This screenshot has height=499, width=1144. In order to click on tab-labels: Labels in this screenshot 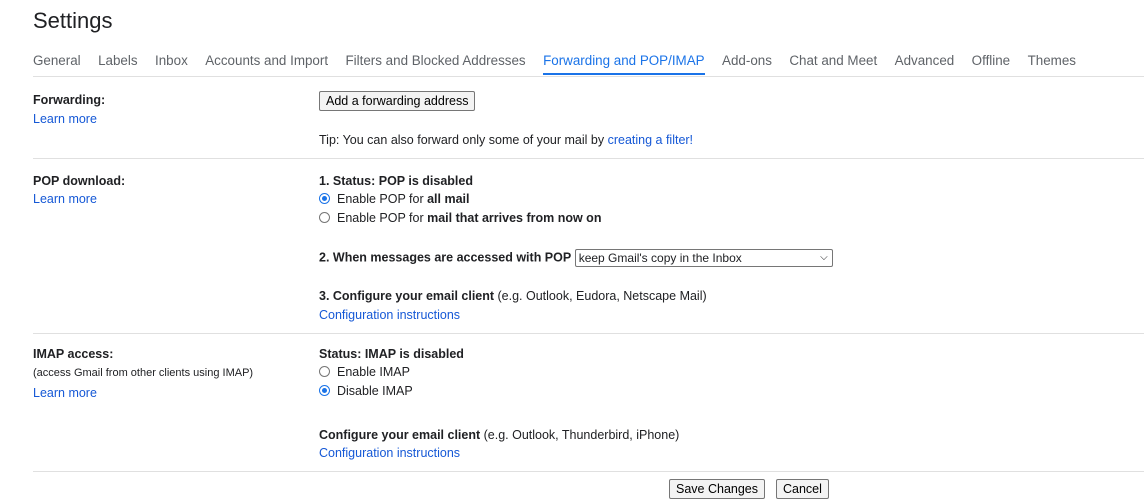, I will do `click(117, 61)`.